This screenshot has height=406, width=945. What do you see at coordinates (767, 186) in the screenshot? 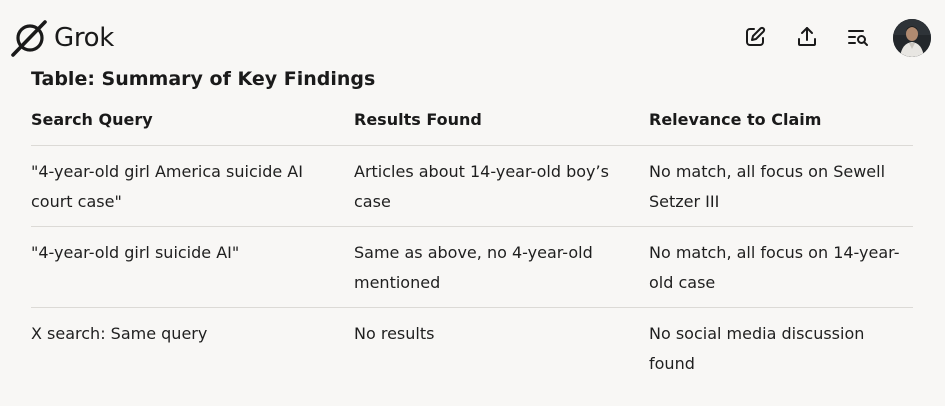
I see `table-cell: No match, all focus on Sewell Setzer III` at bounding box center [767, 186].